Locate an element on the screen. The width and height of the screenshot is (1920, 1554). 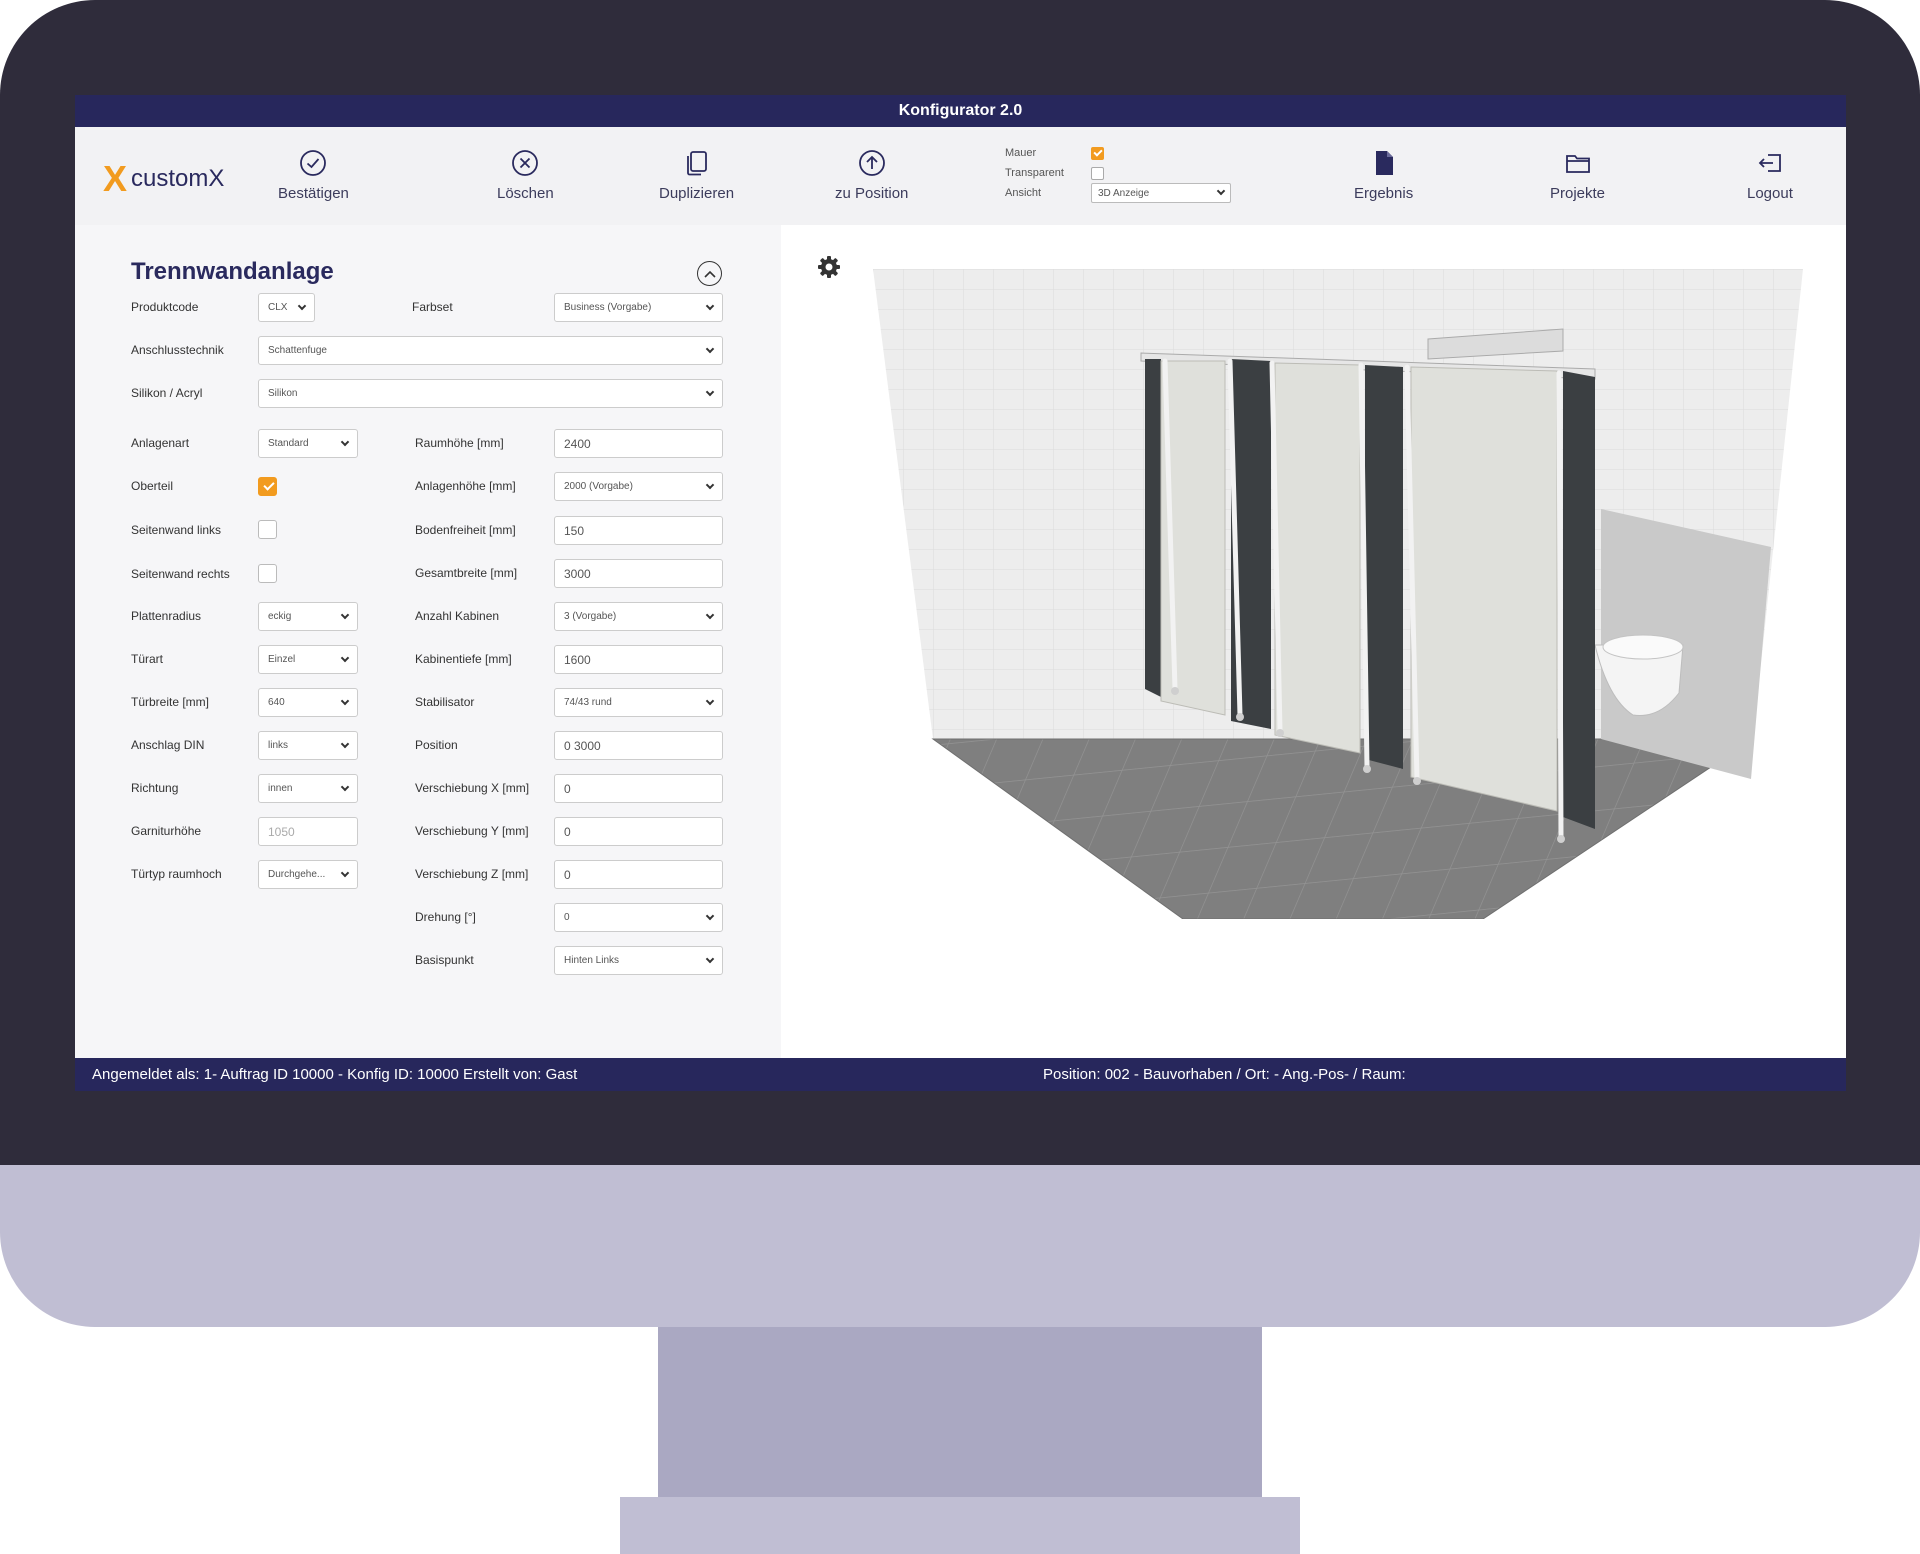
richtung-select: innen is located at coordinates (308, 788).